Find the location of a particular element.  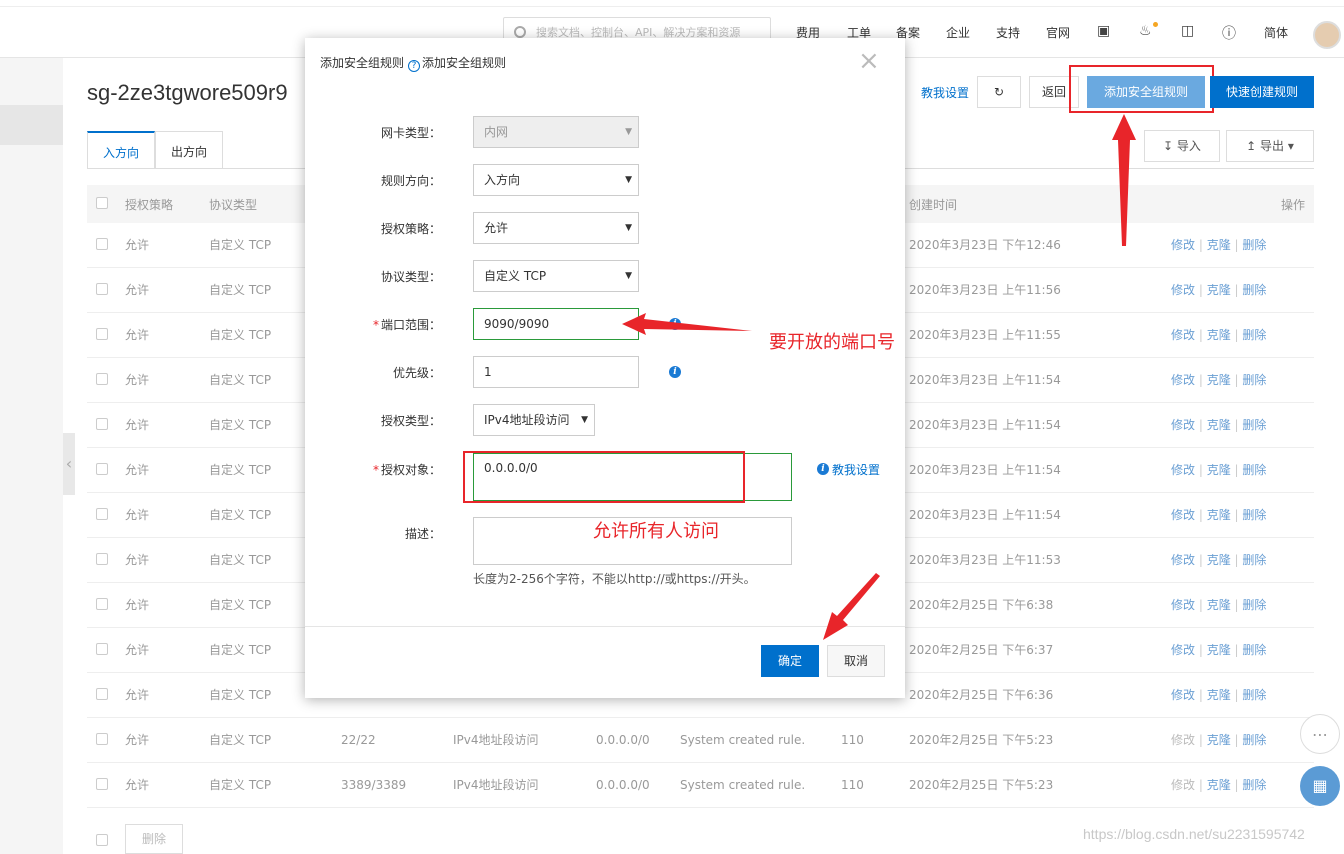

avatar is located at coordinates (1327, 35).